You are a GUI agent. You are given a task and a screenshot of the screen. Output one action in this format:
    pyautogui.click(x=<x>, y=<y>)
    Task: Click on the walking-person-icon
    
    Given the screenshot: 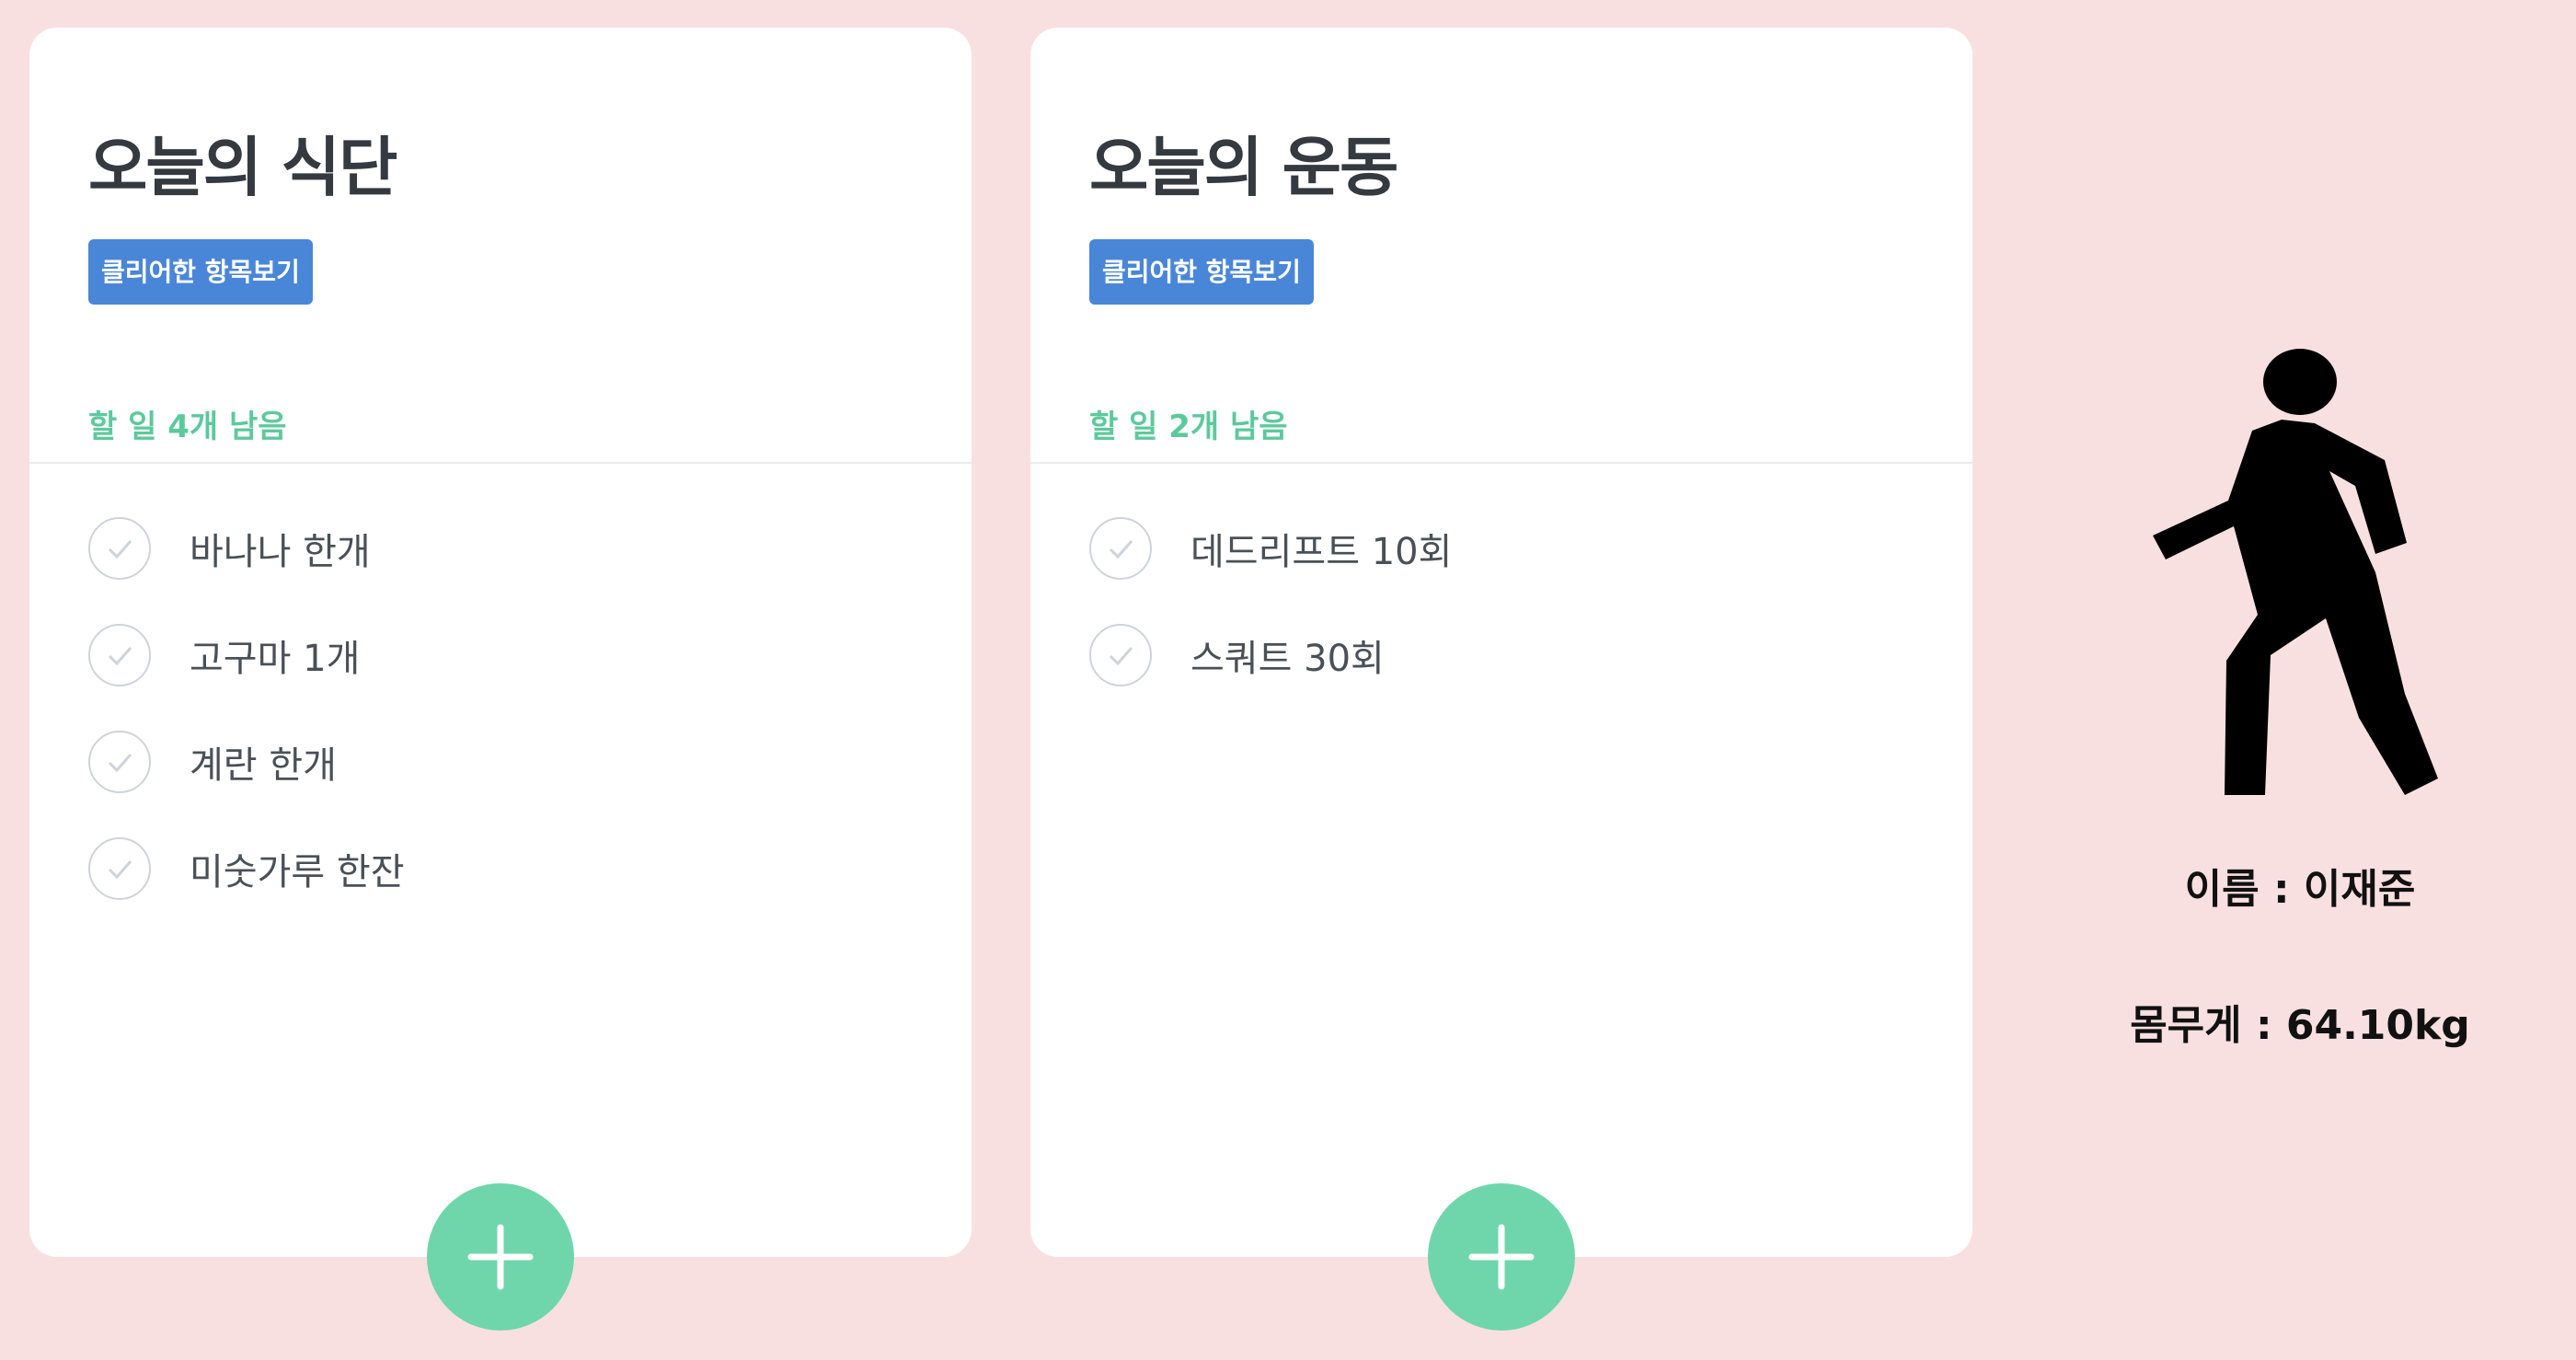 What is the action you would take?
    pyautogui.click(x=2295, y=572)
    